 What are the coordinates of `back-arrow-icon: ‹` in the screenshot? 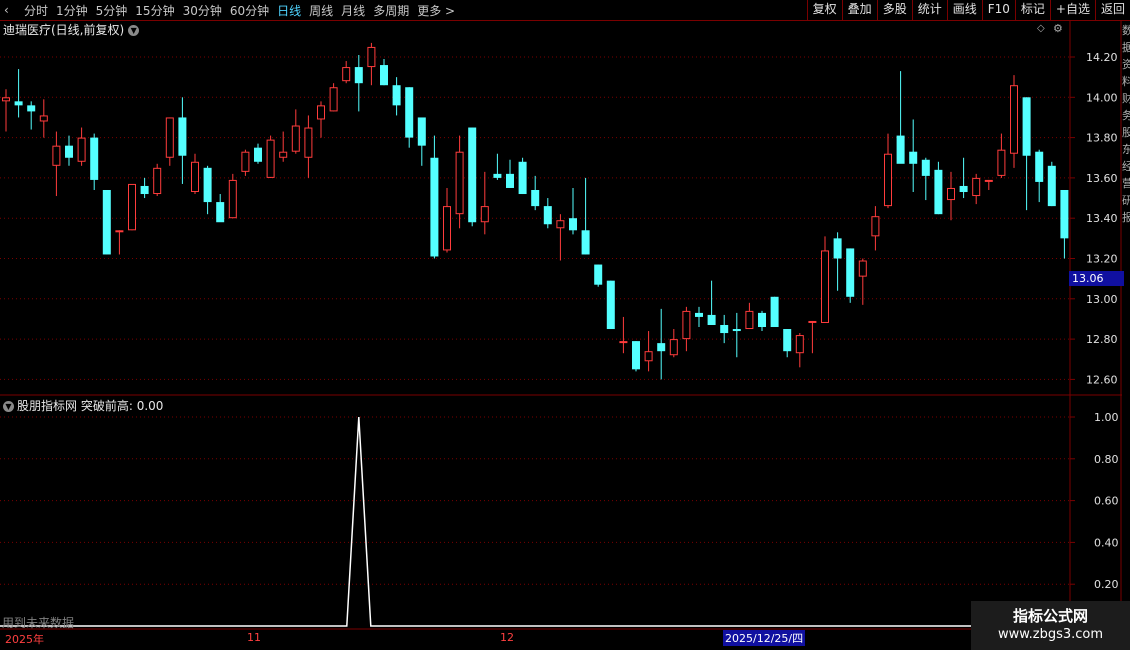 It's located at (6, 10).